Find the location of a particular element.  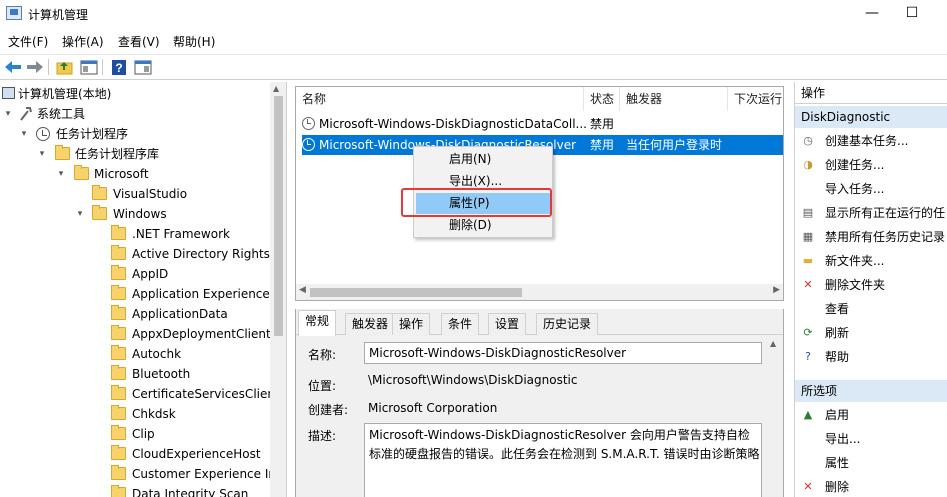

task-author-value: Microsoft Corporation is located at coordinates (433, 408).